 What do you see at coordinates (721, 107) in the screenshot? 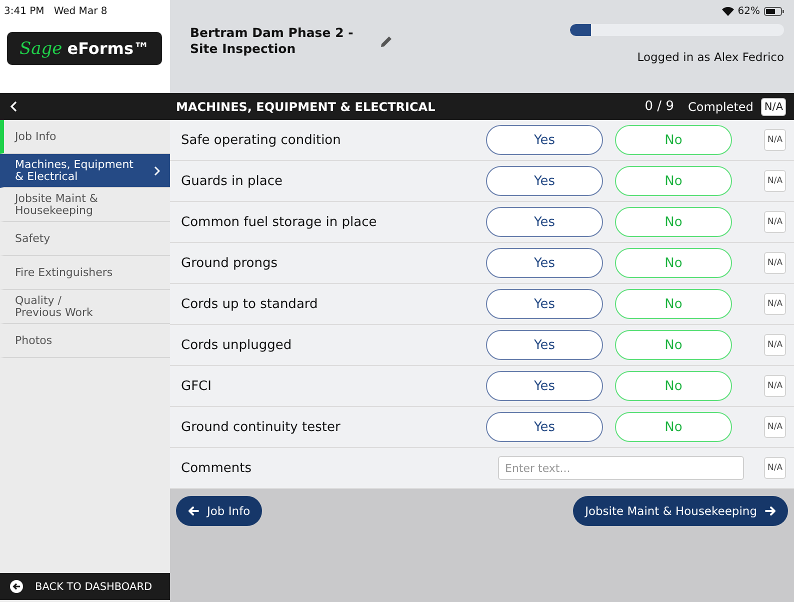
I see `completed-label: Completed` at bounding box center [721, 107].